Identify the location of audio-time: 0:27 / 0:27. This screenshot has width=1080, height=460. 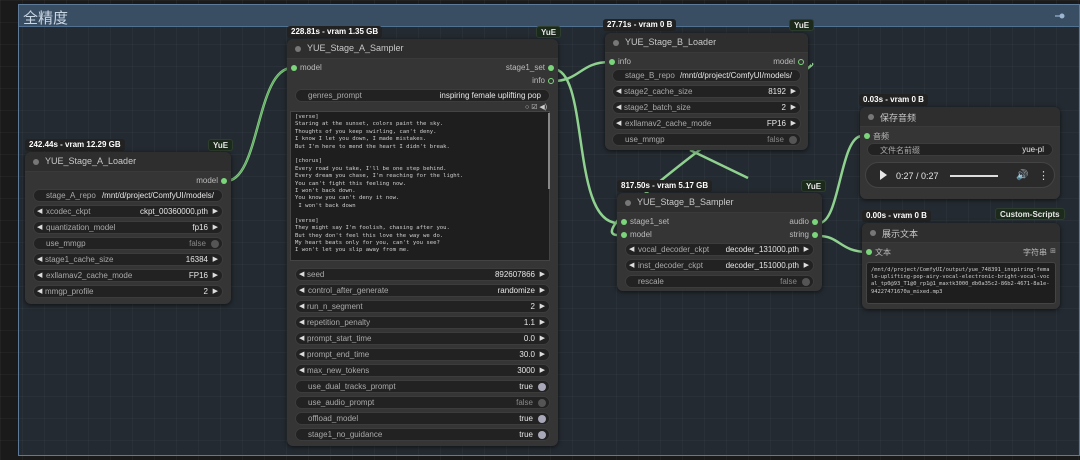
(917, 176).